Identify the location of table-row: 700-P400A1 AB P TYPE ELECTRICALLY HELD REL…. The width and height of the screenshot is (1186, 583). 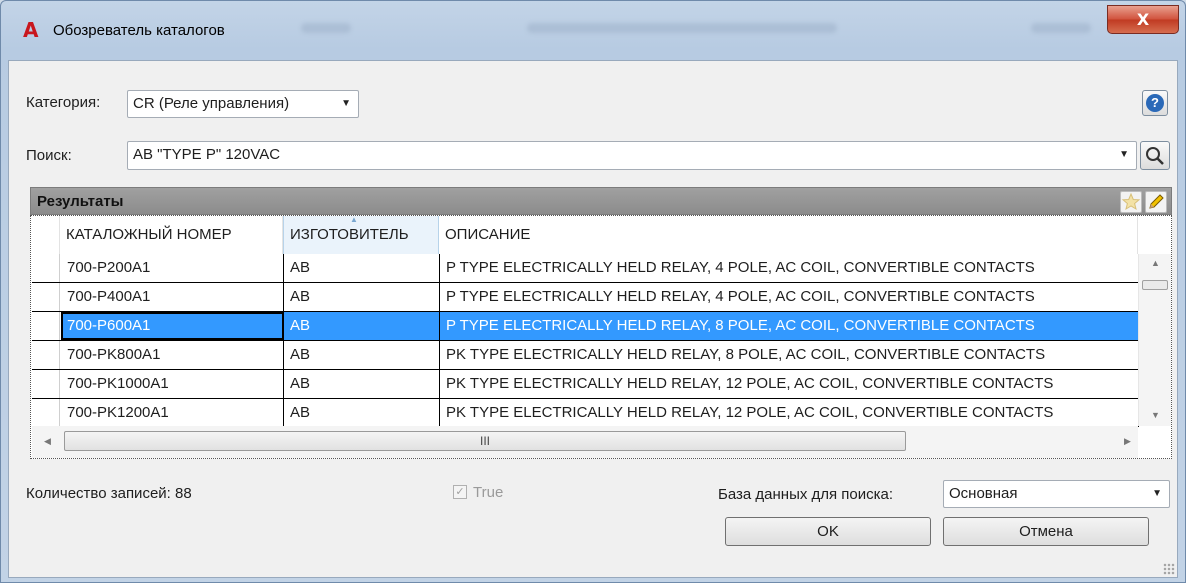
(585, 297).